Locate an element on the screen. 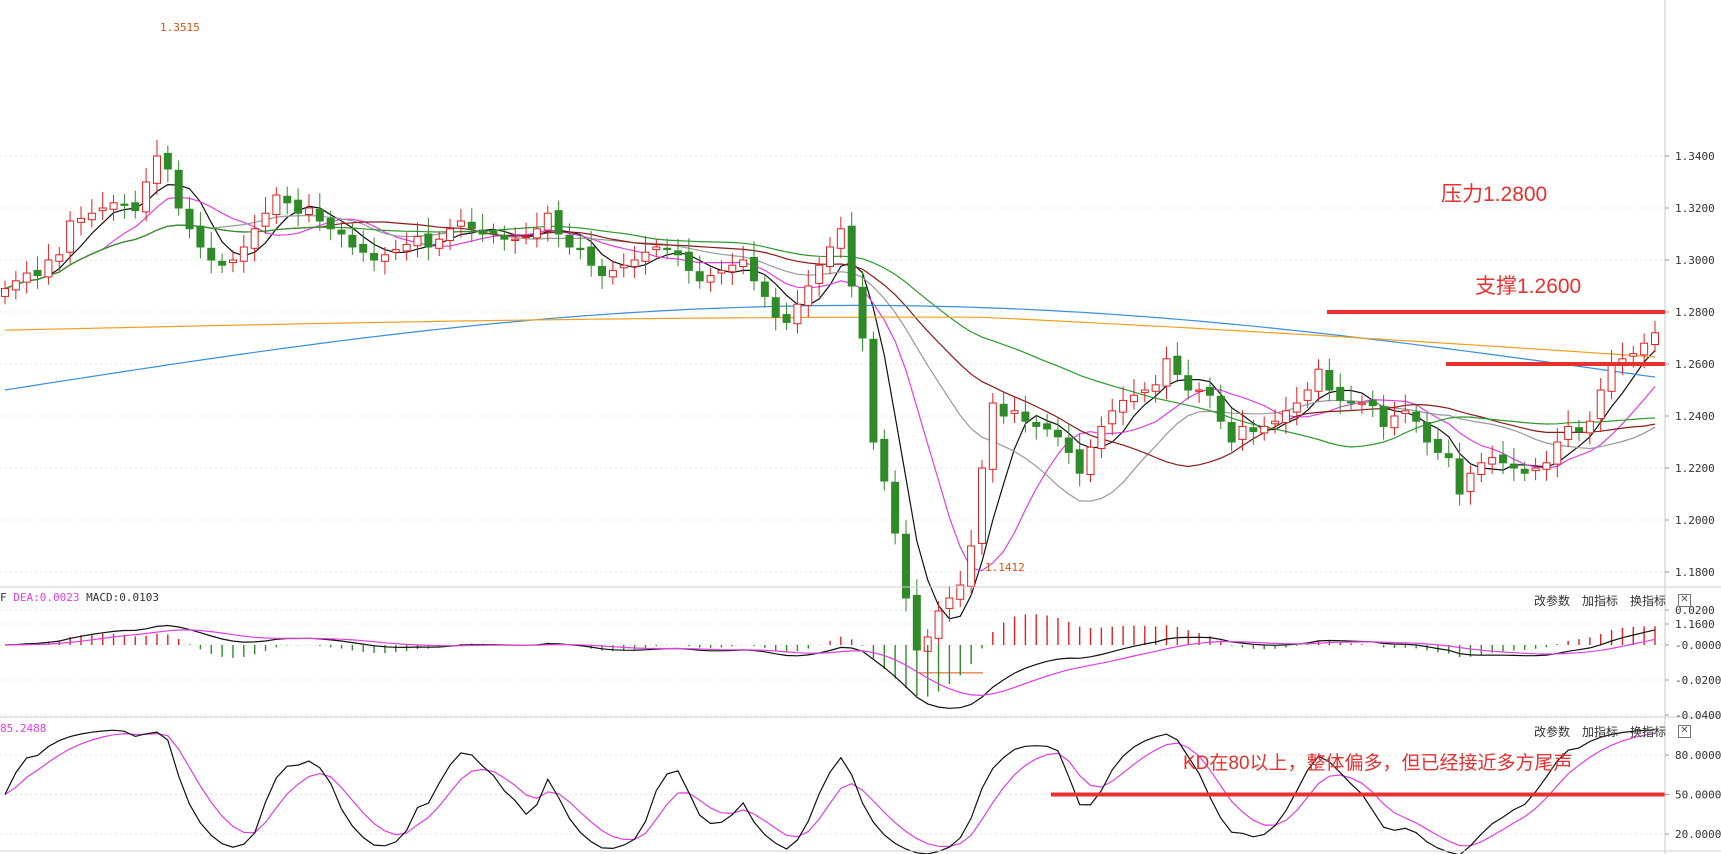 Image resolution: width=1721 pixels, height=854 pixels. macd-switch-indicator-button: 换指标 is located at coordinates (1648, 600).